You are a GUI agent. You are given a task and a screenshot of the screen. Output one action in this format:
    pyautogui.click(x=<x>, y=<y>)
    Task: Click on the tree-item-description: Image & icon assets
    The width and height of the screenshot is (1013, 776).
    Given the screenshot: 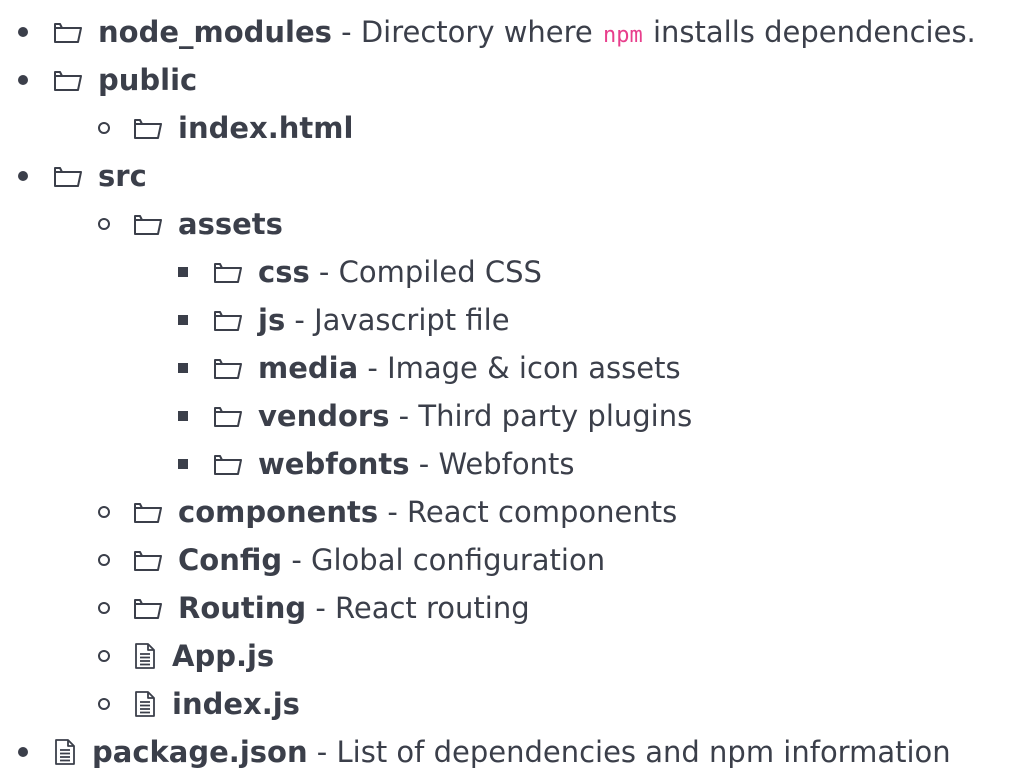 What is the action you would take?
    pyautogui.click(x=534, y=368)
    